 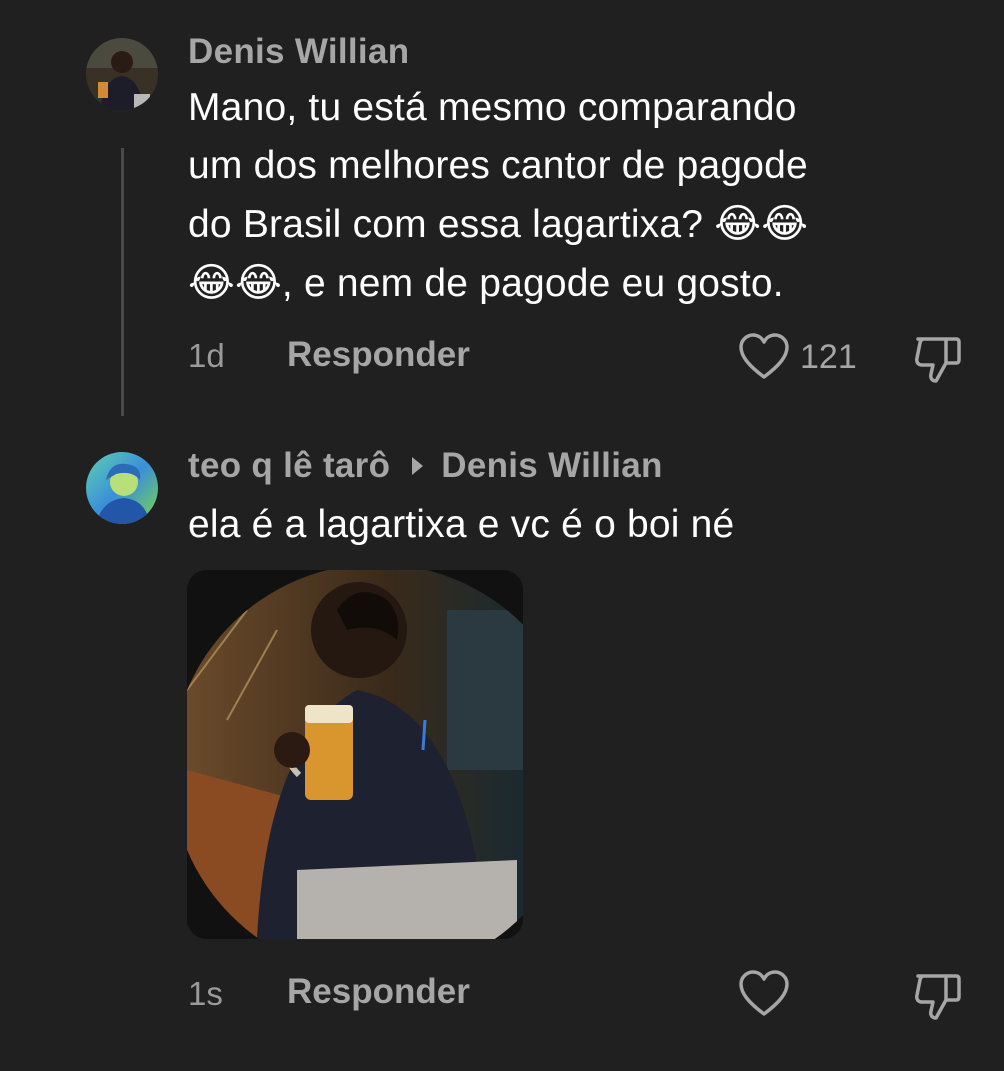 I want to click on comment-text-segment: do Brasil com essa lagartixa?, so click(x=451, y=224).